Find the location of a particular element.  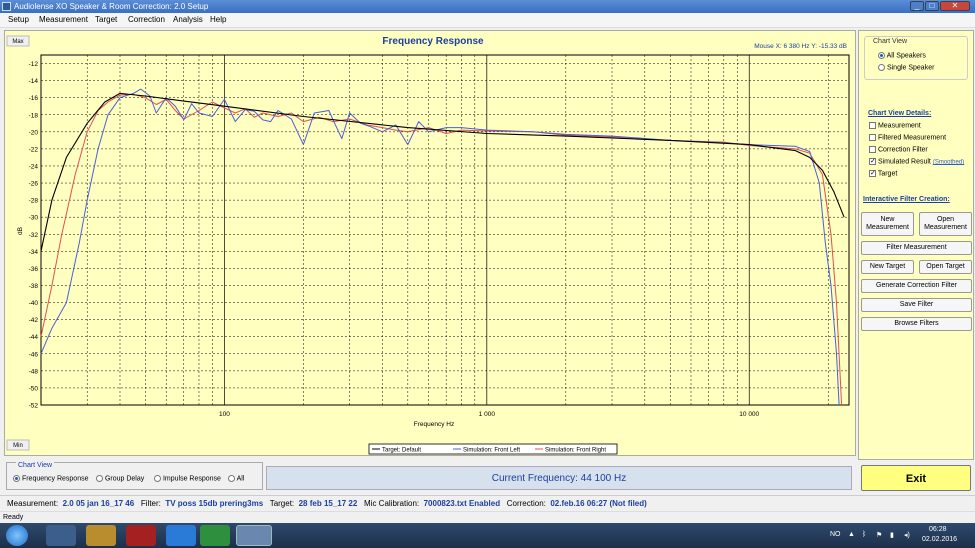

maximize-button: □ is located at coordinates (932, 6).